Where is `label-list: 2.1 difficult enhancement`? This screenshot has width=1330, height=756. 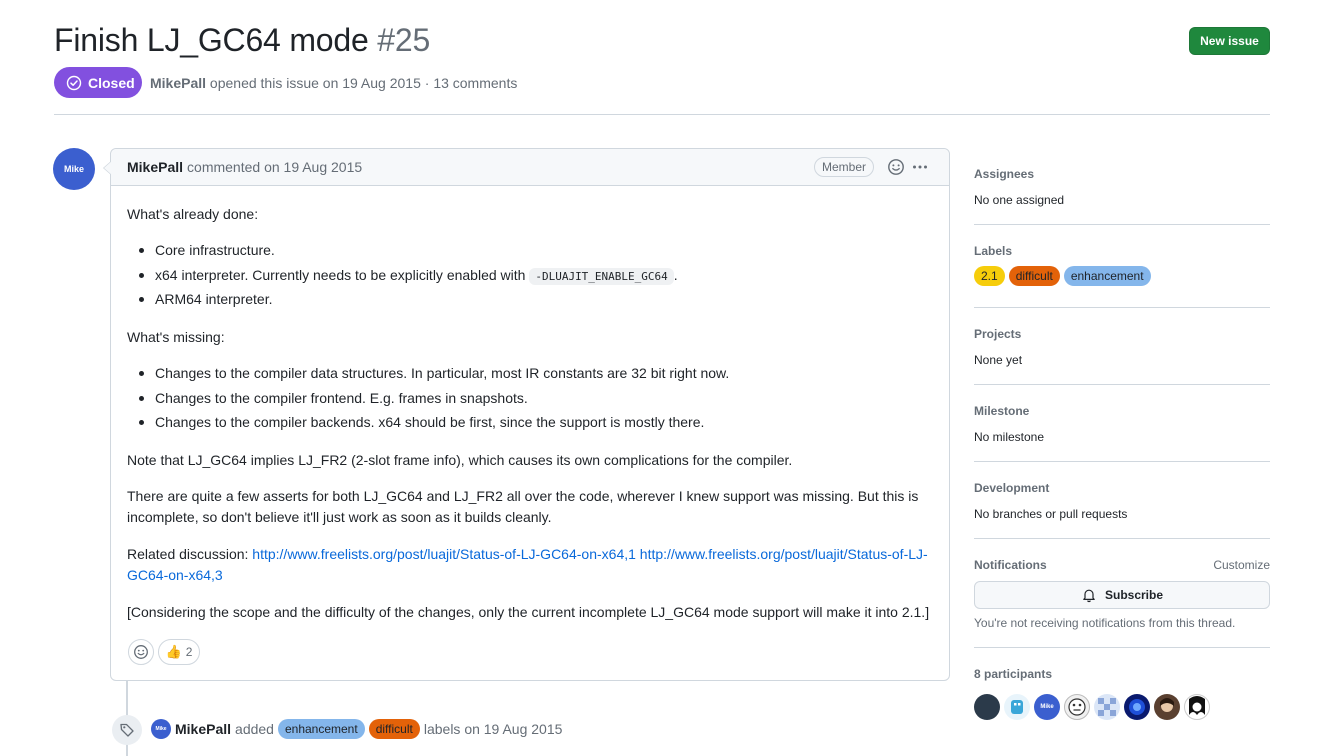 label-list: 2.1 difficult enhancement is located at coordinates (1122, 276).